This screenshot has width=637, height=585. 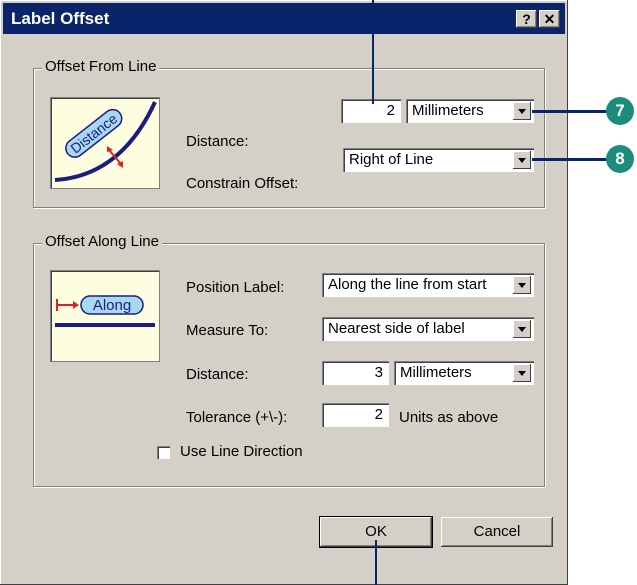 What do you see at coordinates (620, 111) in the screenshot?
I see `callout-7-badge: 7` at bounding box center [620, 111].